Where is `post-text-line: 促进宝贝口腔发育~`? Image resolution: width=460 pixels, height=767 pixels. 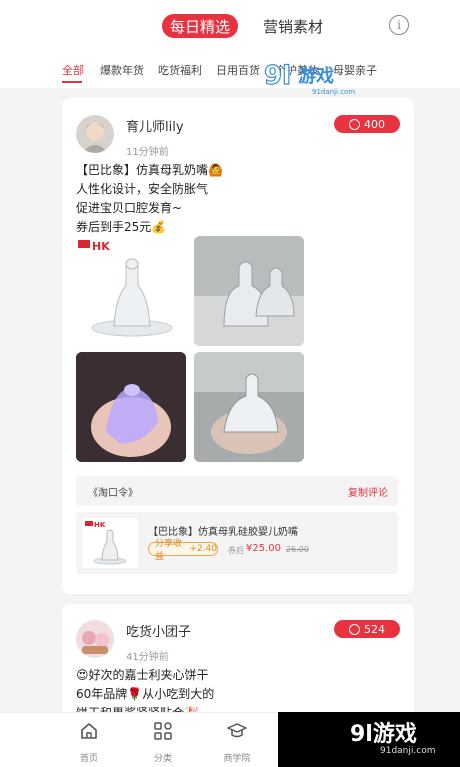
post-text-line: 促进宝贝口腔发育~ is located at coordinates (129, 208).